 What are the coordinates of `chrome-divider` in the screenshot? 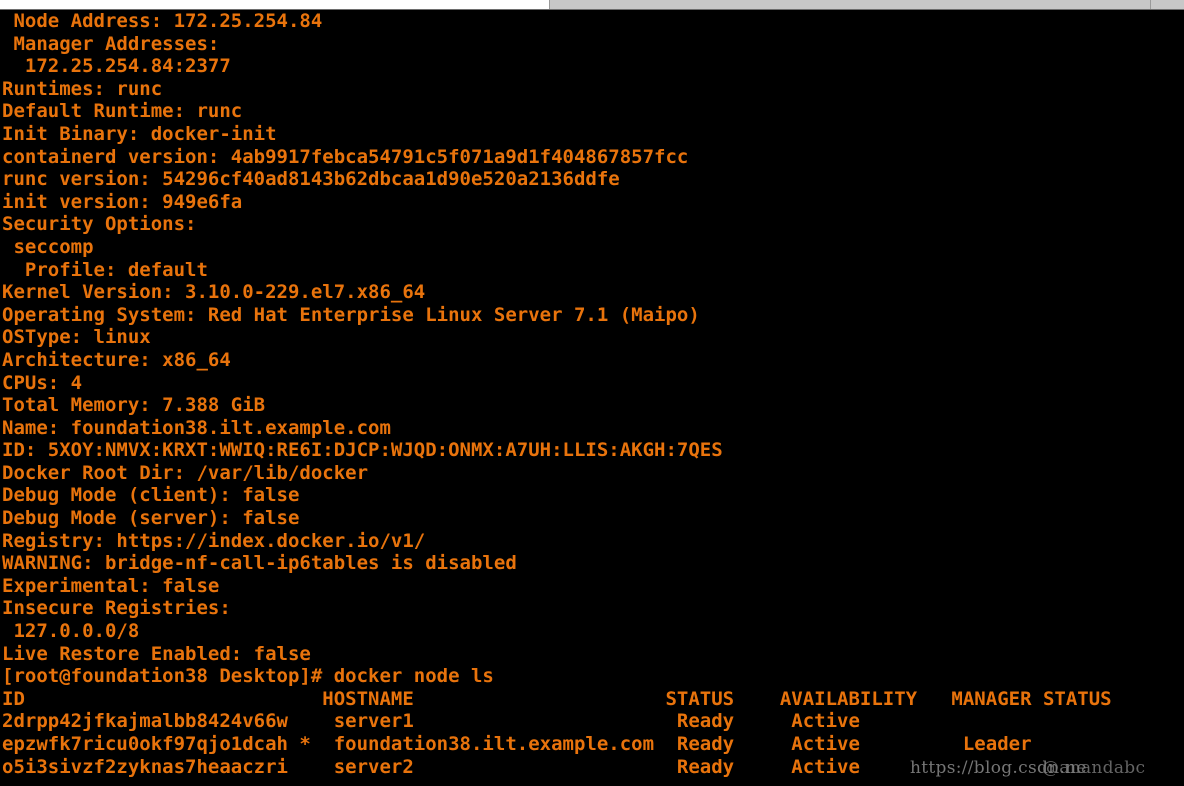 It's located at (1150, 4).